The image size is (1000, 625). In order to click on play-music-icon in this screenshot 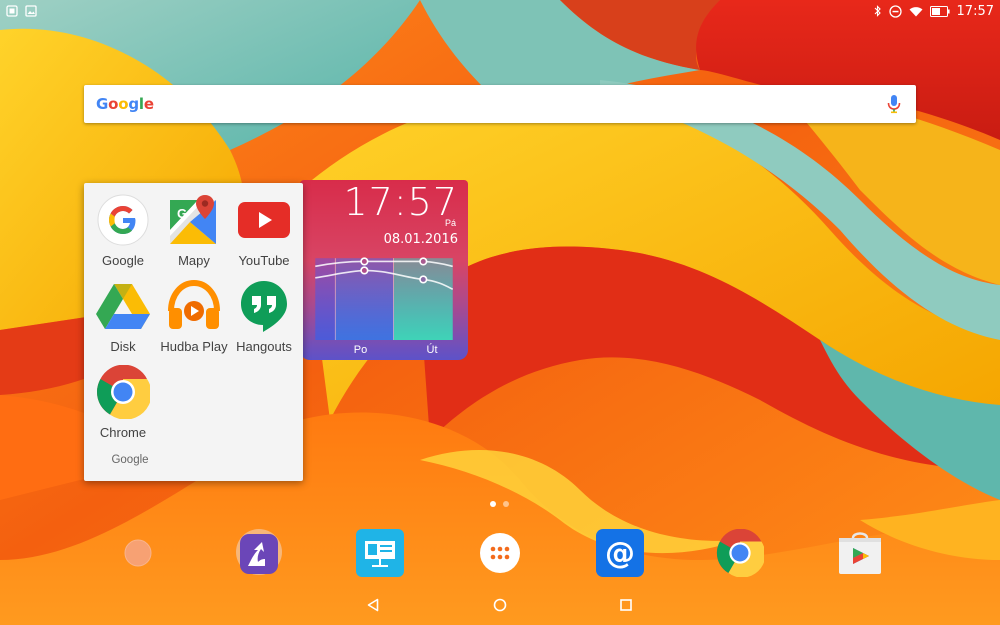, I will do `click(194, 306)`.